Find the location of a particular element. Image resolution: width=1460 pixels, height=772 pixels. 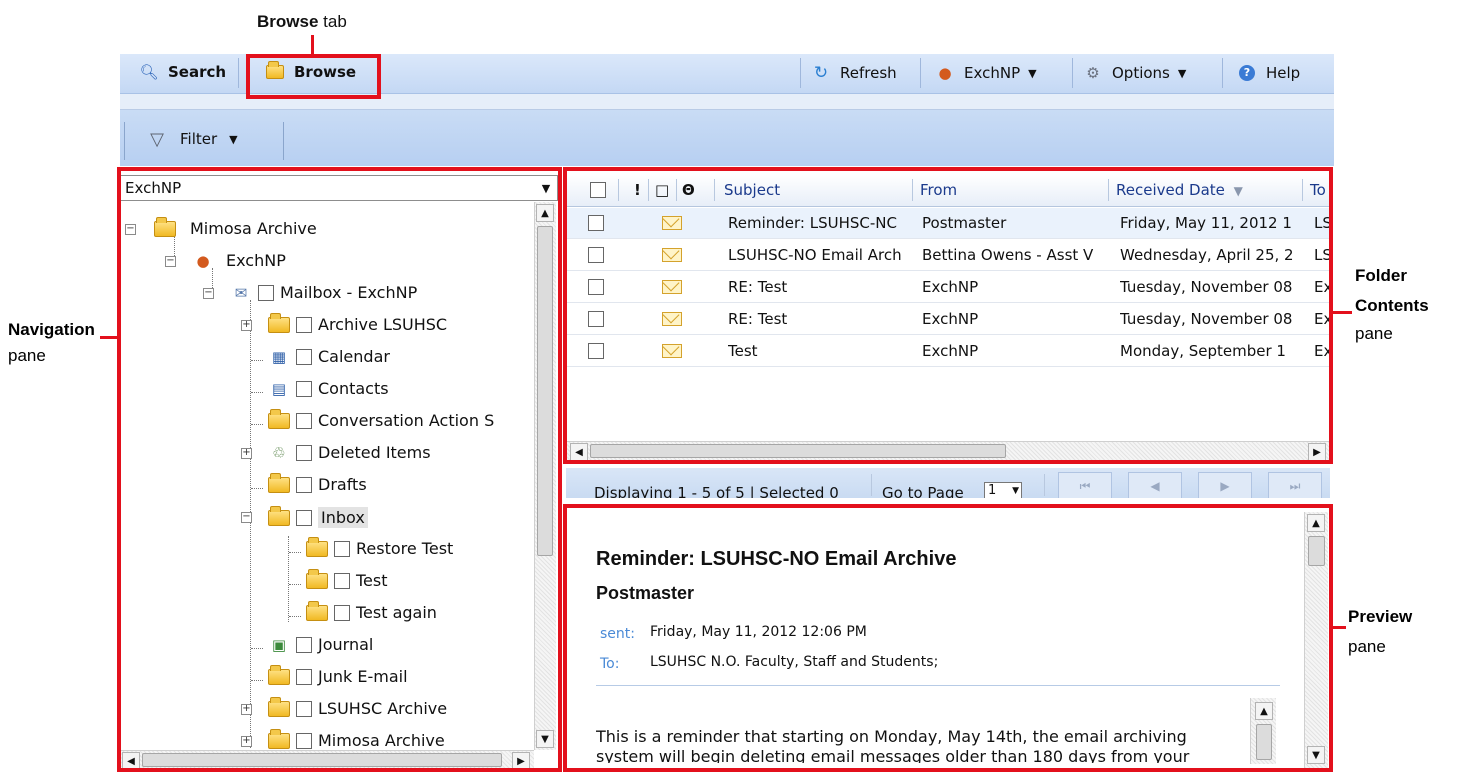

account-menu: ● ExchNP ▼ is located at coordinates (985, 73).